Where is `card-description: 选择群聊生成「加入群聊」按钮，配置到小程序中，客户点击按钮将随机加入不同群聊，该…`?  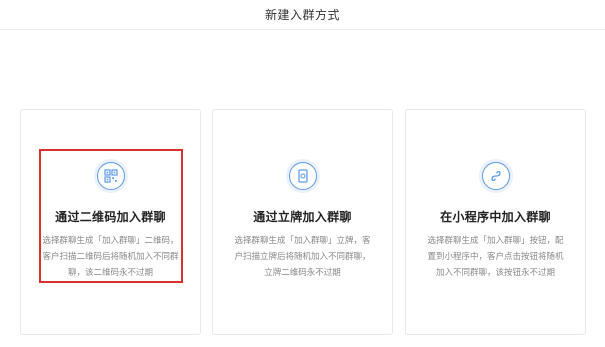
card-description: 选择群聊生成「加入群聊」按钮，配置到小程序中，客户点击按钮将随机加入不同群聊，该… is located at coordinates (495, 257).